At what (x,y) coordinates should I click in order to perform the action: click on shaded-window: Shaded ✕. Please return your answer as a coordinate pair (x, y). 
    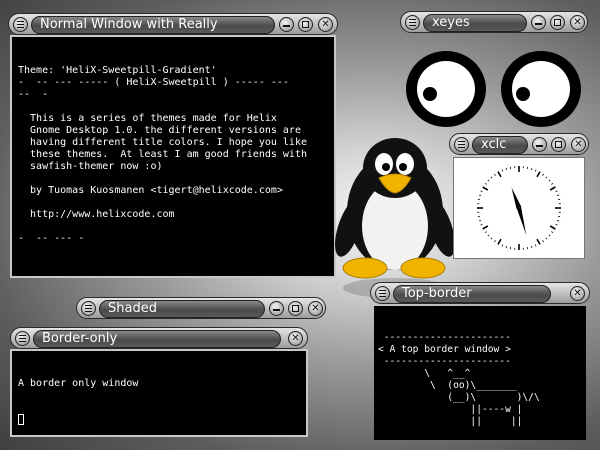
    Looking at the image, I should click on (201, 308).